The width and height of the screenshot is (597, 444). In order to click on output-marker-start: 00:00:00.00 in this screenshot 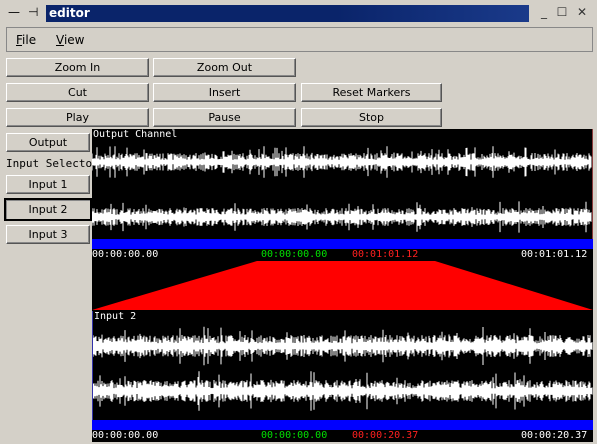, I will do `click(294, 254)`.